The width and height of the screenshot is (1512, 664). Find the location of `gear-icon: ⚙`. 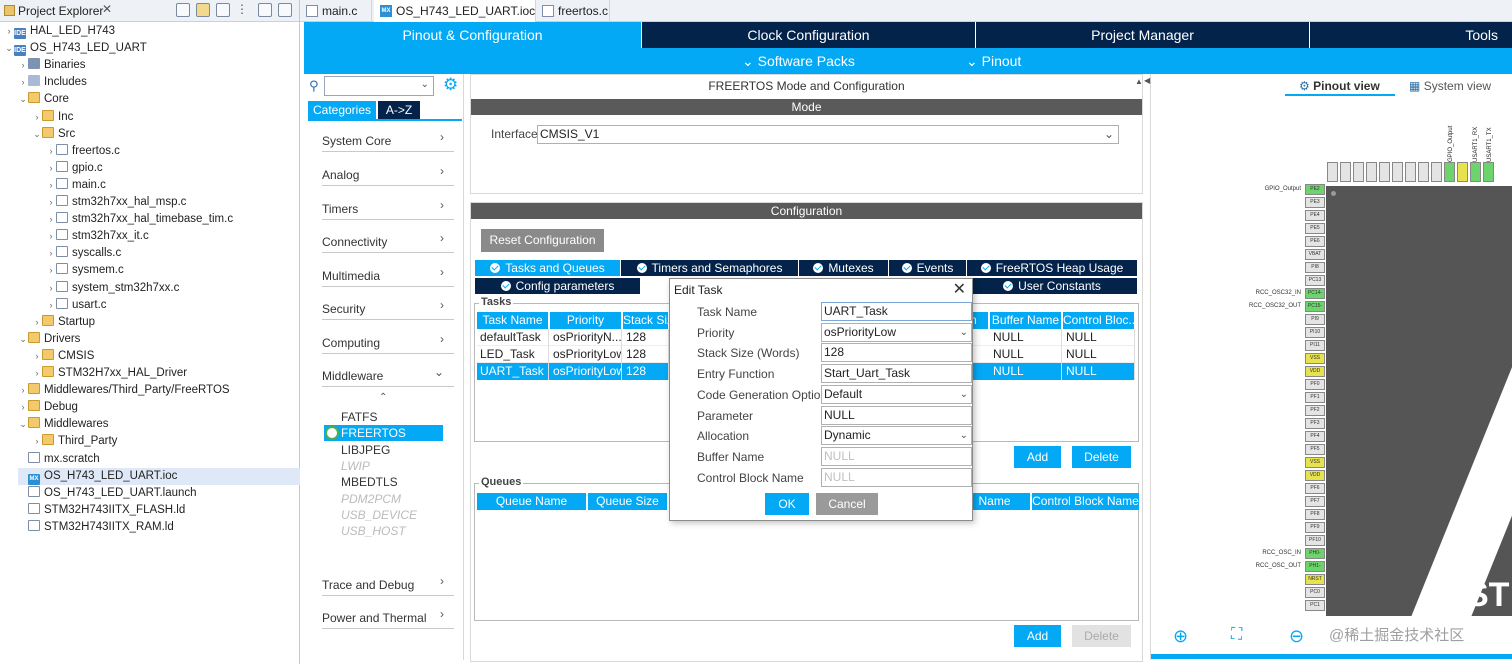

gear-icon: ⚙ is located at coordinates (450, 85).